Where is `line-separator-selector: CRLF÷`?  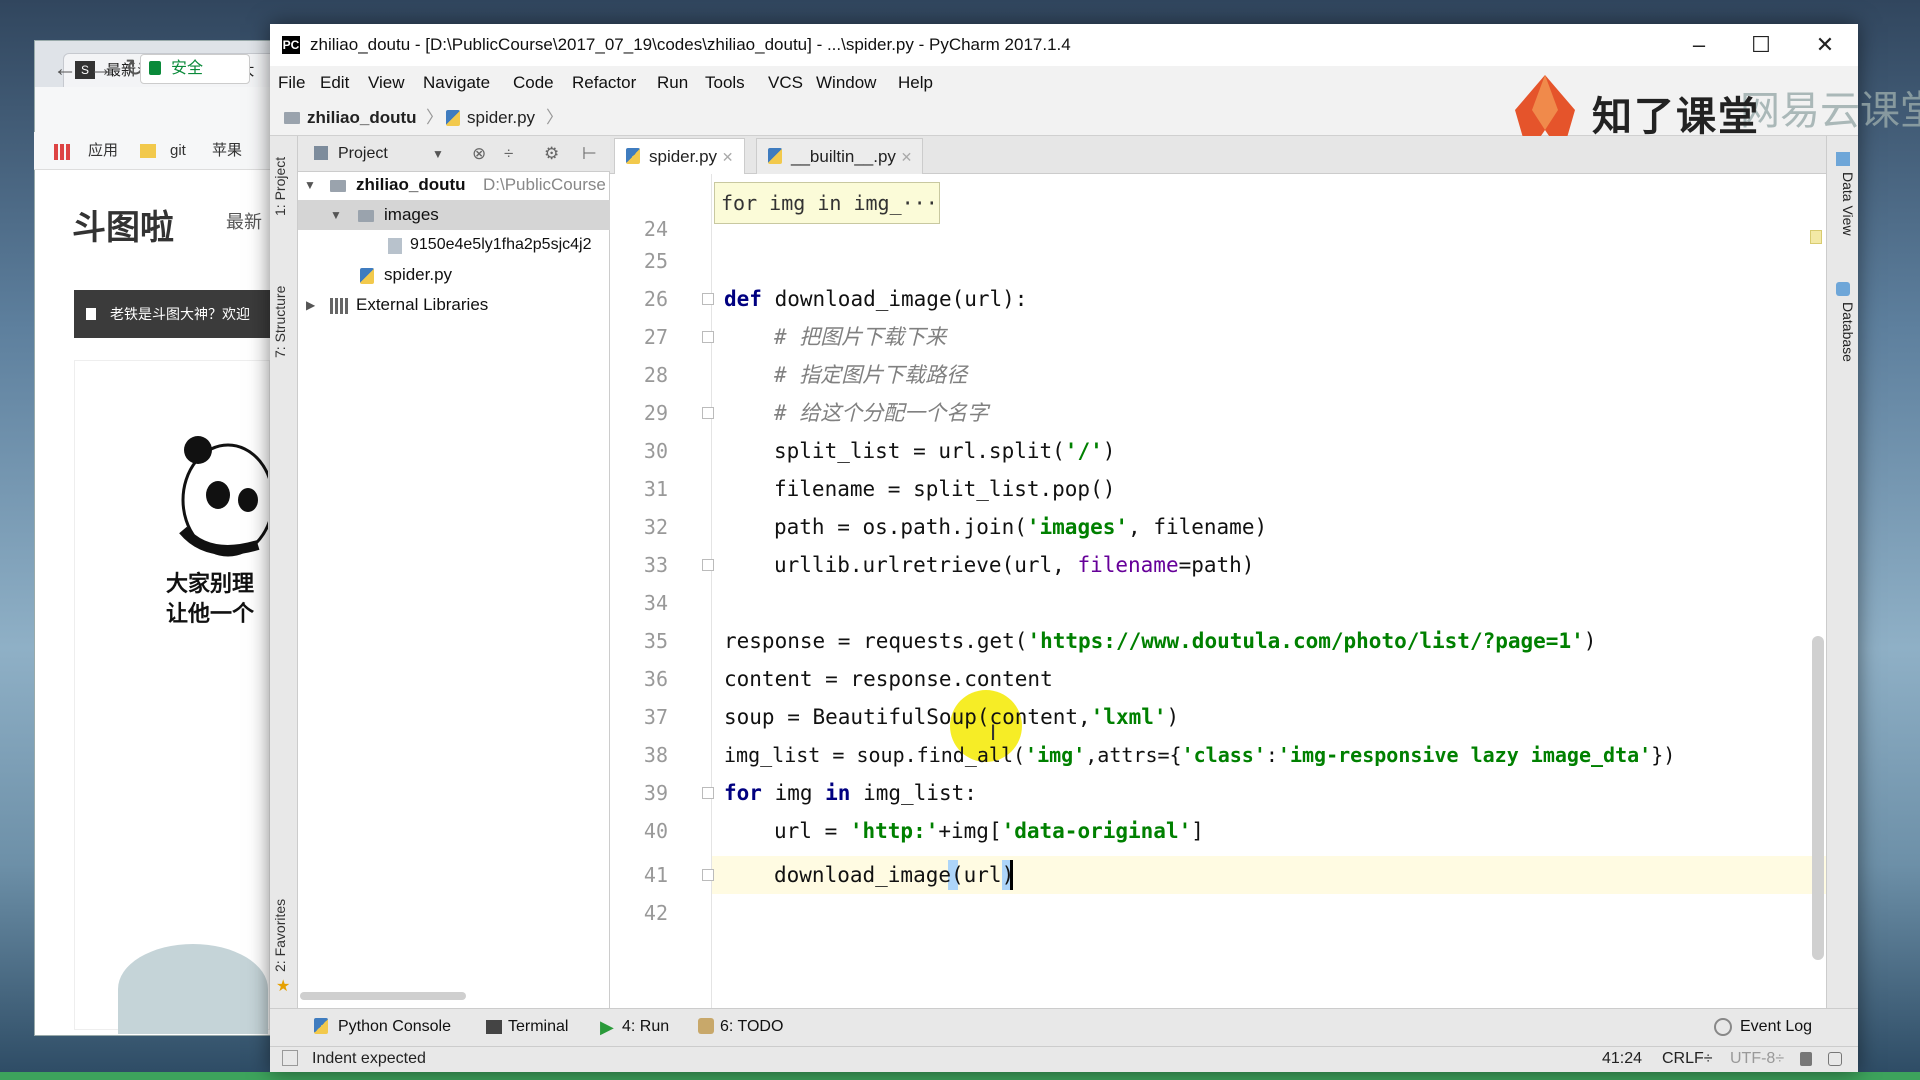 line-separator-selector: CRLF÷ is located at coordinates (1687, 1059).